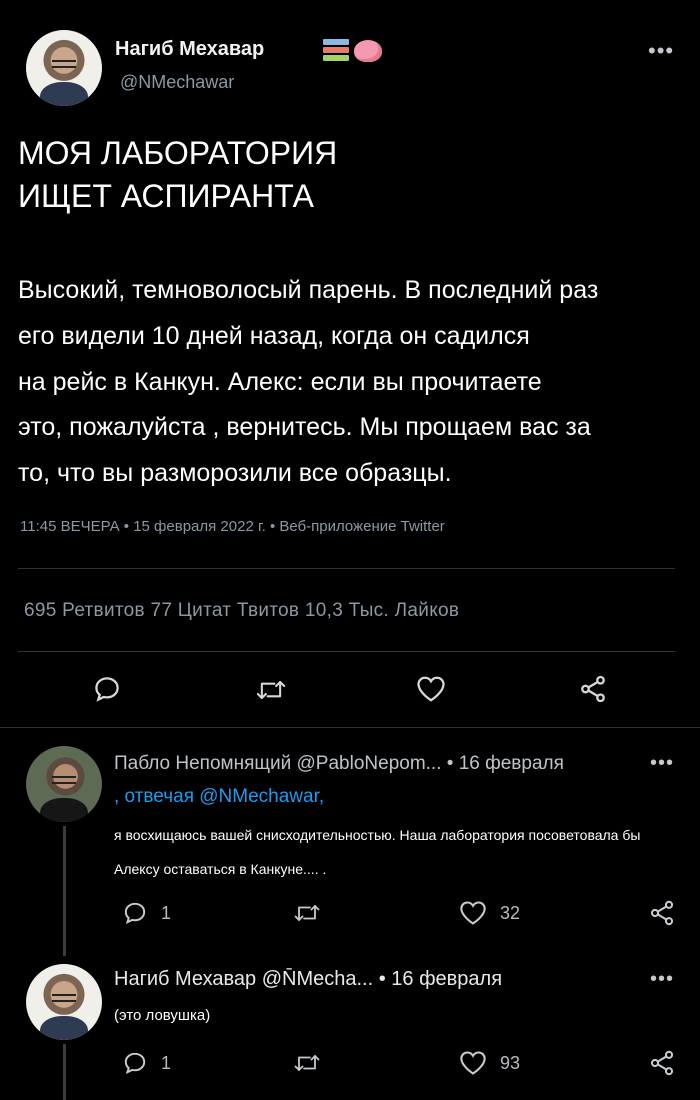 The width and height of the screenshot is (700, 1100). I want to click on brain-emoji, so click(368, 51).